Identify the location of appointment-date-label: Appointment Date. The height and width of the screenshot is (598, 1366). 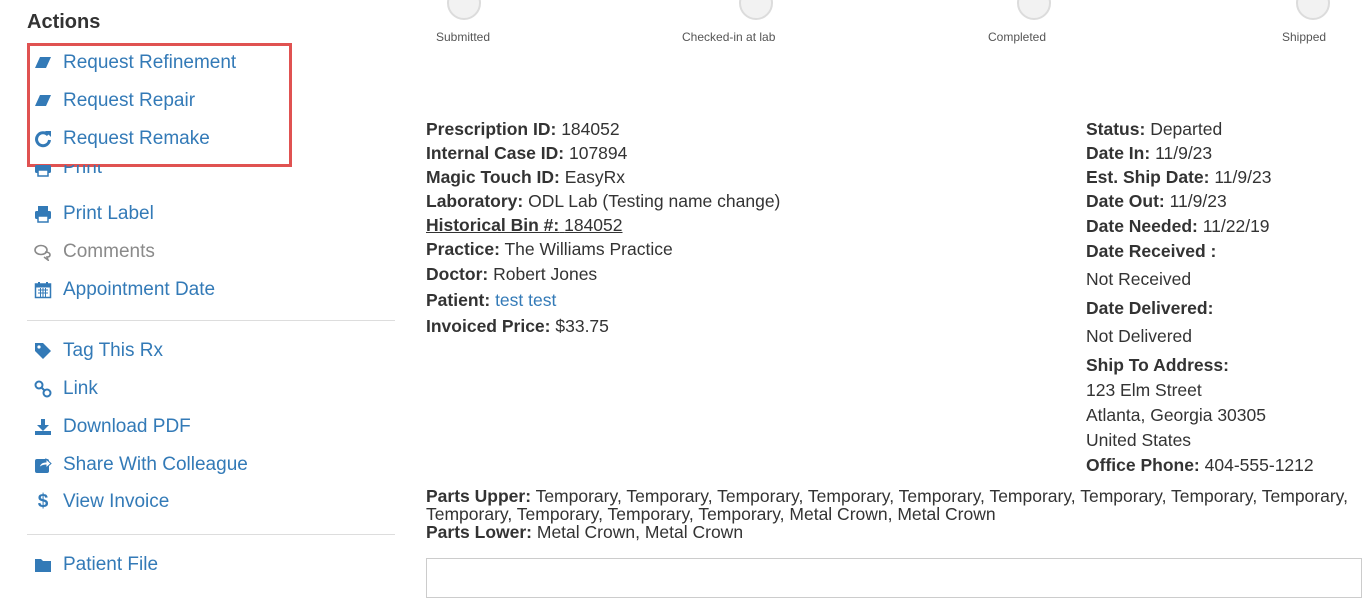
(139, 289).